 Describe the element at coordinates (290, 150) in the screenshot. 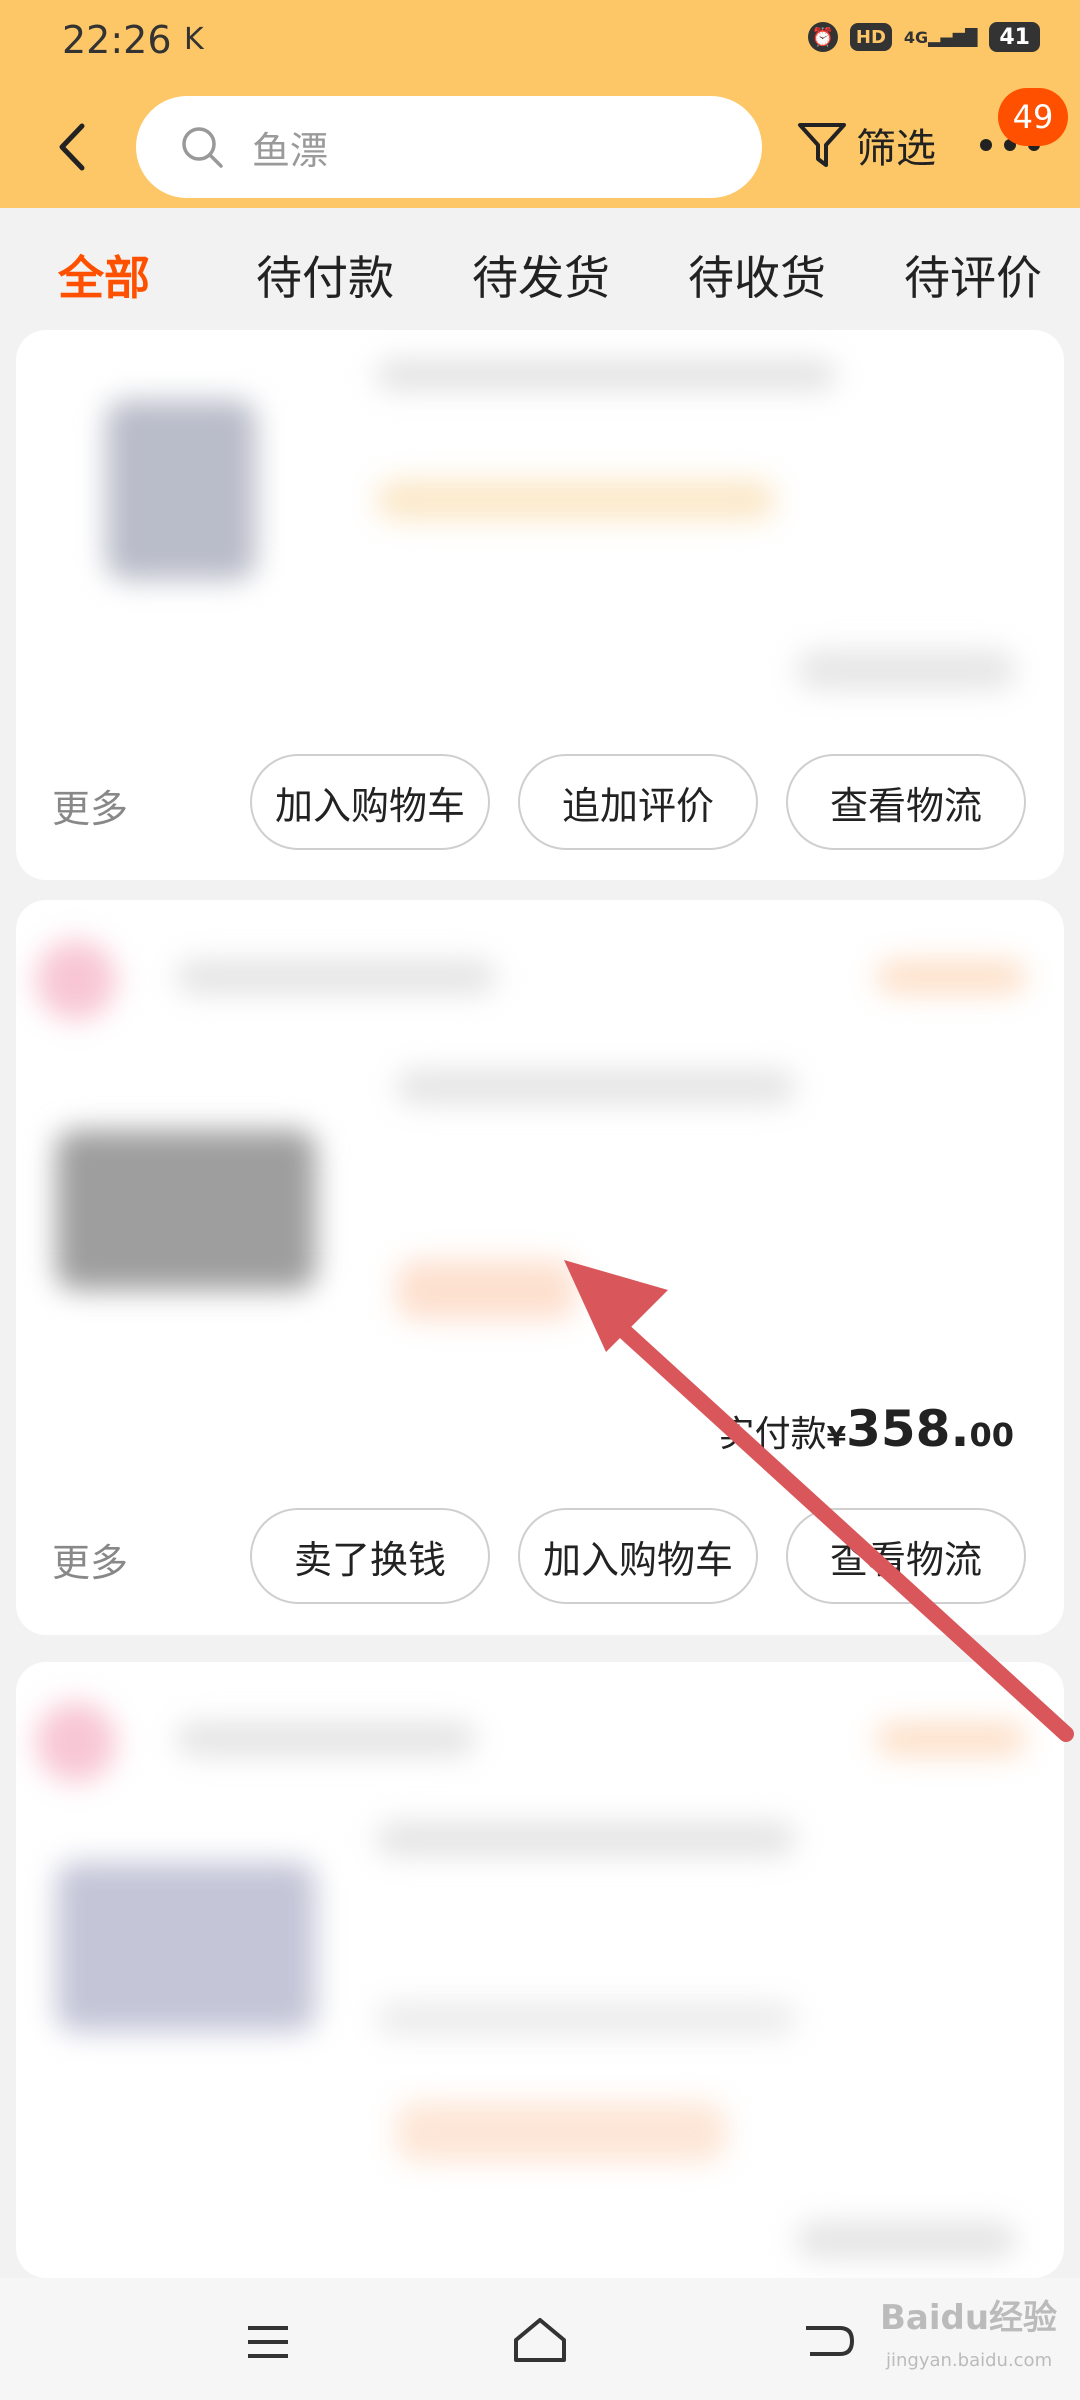

I see `search-placeholder: 鱼漂` at that location.